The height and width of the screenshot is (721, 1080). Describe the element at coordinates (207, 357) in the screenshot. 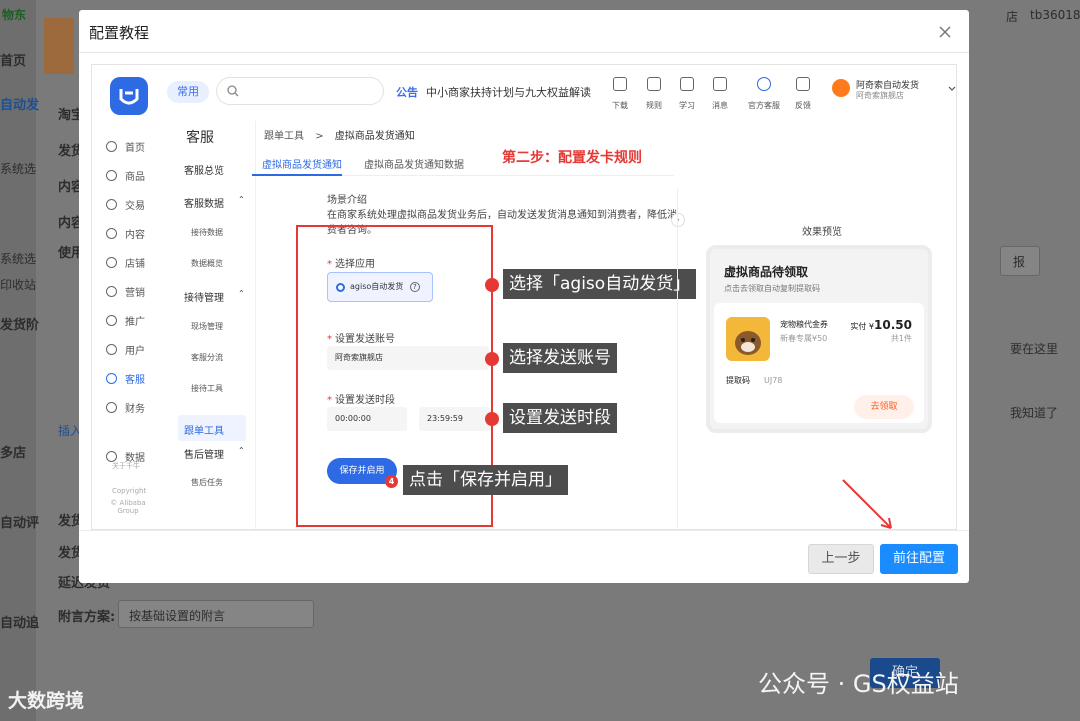

I see `sub-item: 客服分流` at that location.